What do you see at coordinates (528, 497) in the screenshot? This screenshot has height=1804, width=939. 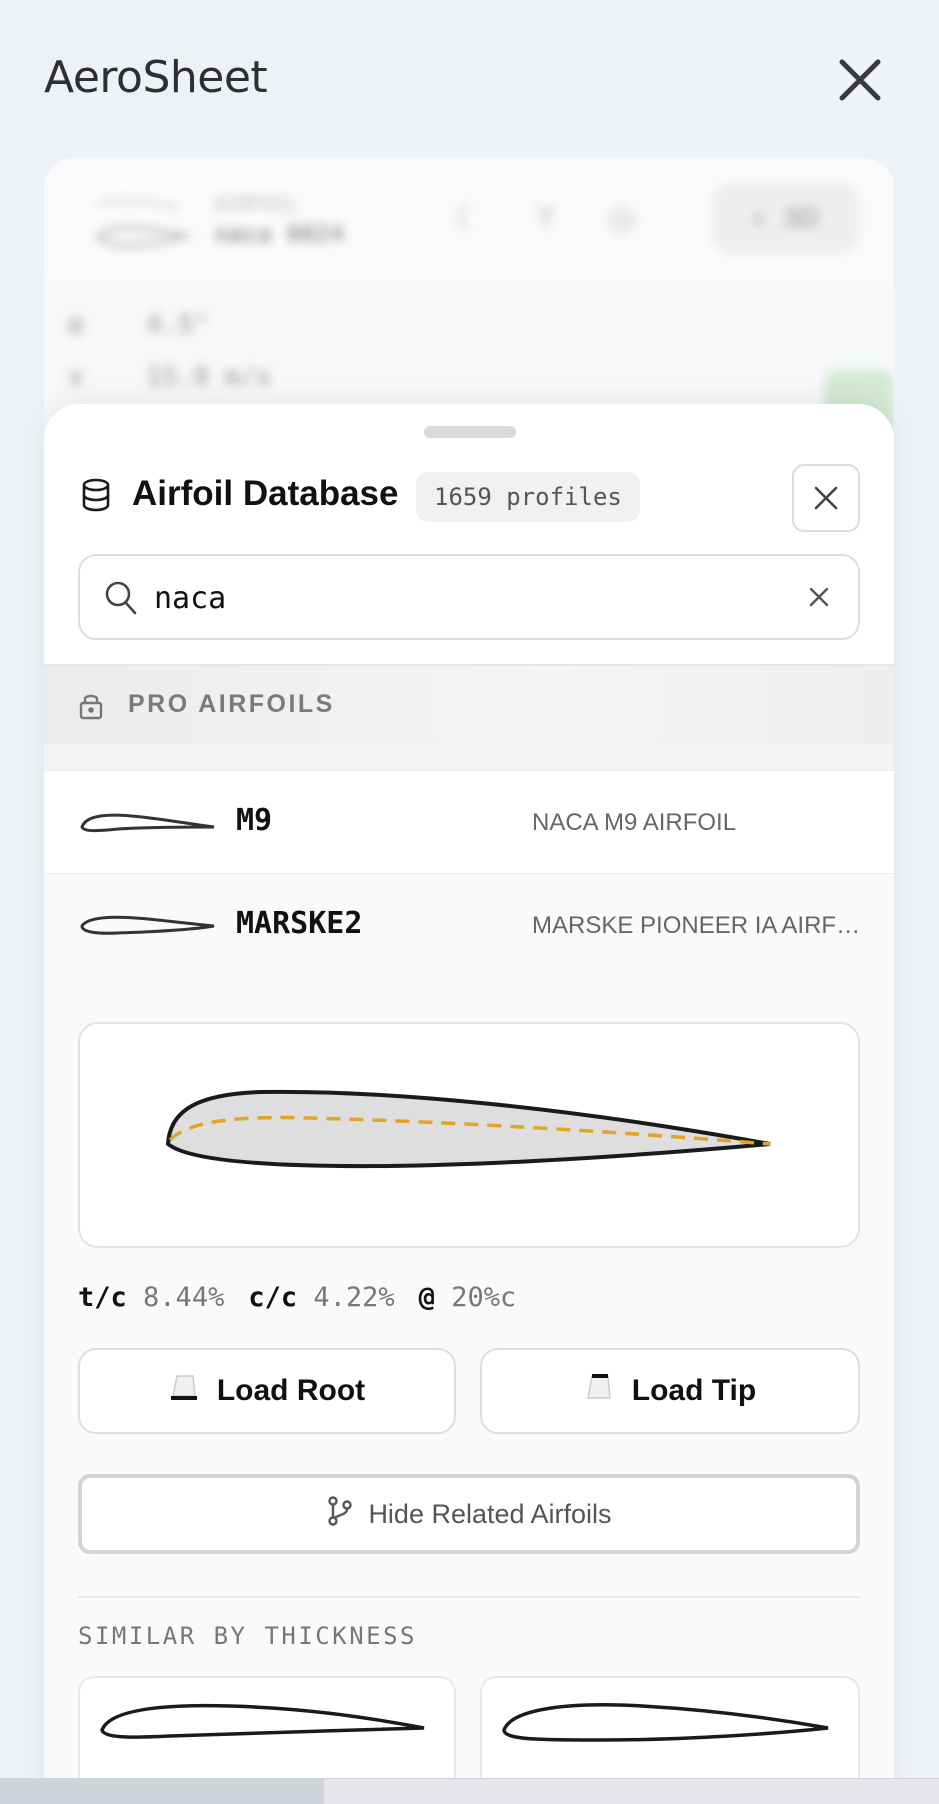 I see `profile-count-badge: 1659 profiles` at bounding box center [528, 497].